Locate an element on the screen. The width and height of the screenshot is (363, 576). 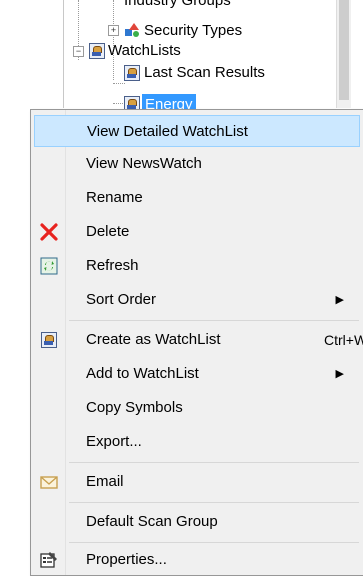
scrollbar-thumb is located at coordinates (344, 50).